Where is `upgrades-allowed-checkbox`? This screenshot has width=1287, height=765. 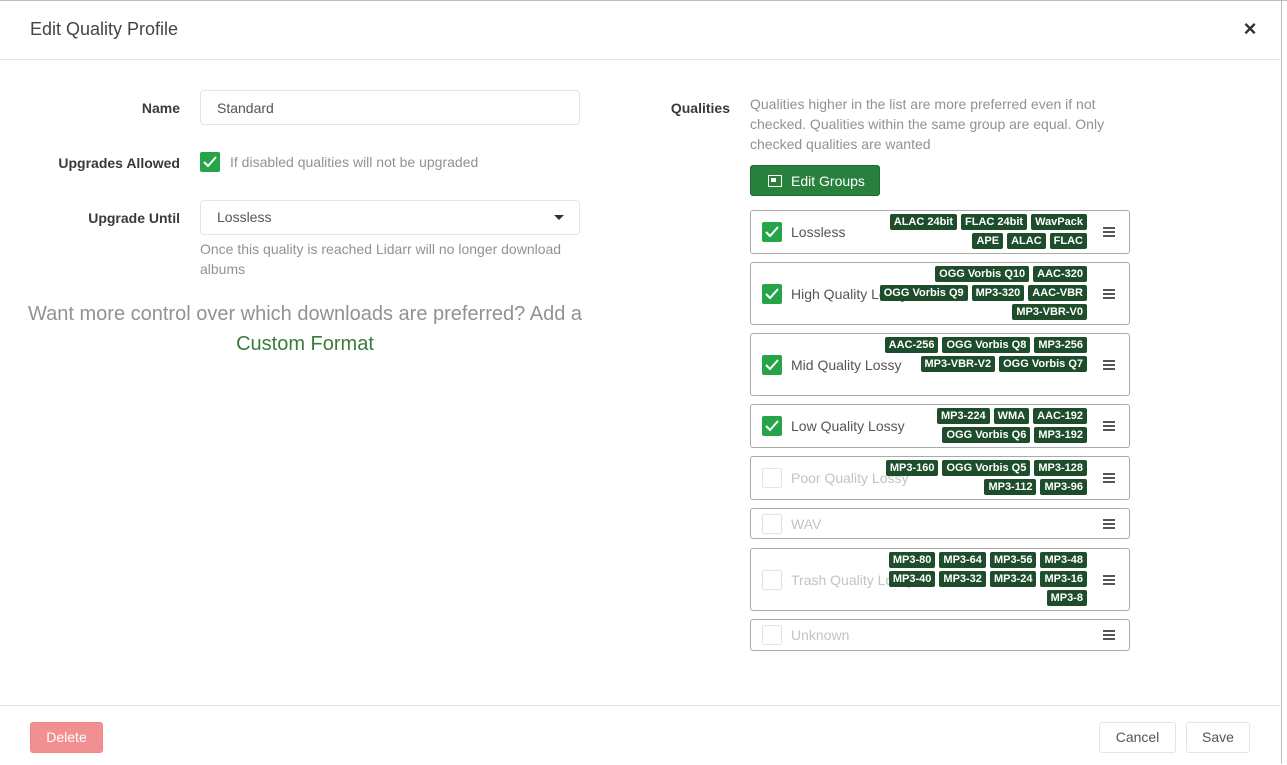 upgrades-allowed-checkbox is located at coordinates (210, 162).